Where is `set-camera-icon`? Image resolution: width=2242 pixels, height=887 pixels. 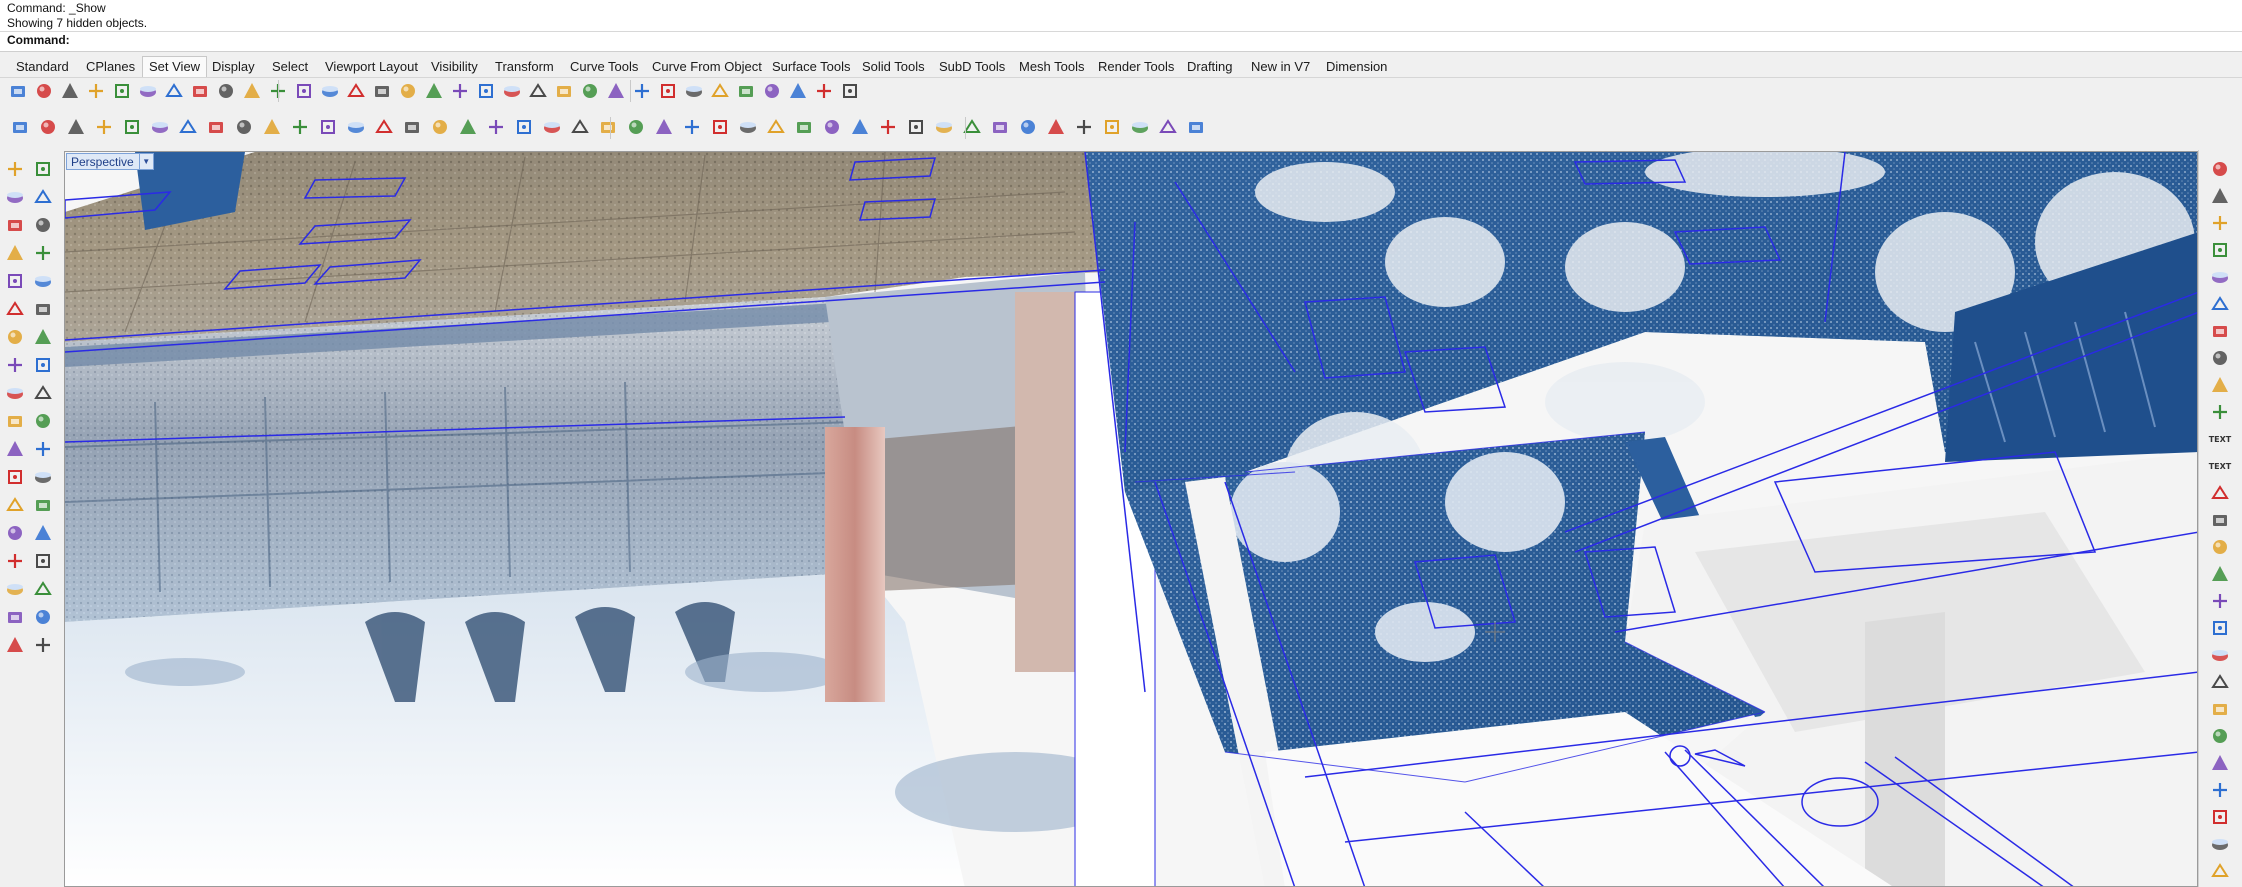
set-camera-icon is located at coordinates (564, 91).